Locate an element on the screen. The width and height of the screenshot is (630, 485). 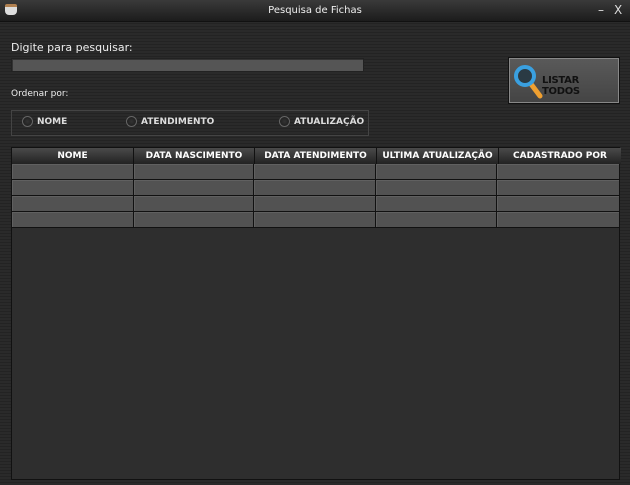
column-header: DATA NASCIMENTO is located at coordinates (194, 156).